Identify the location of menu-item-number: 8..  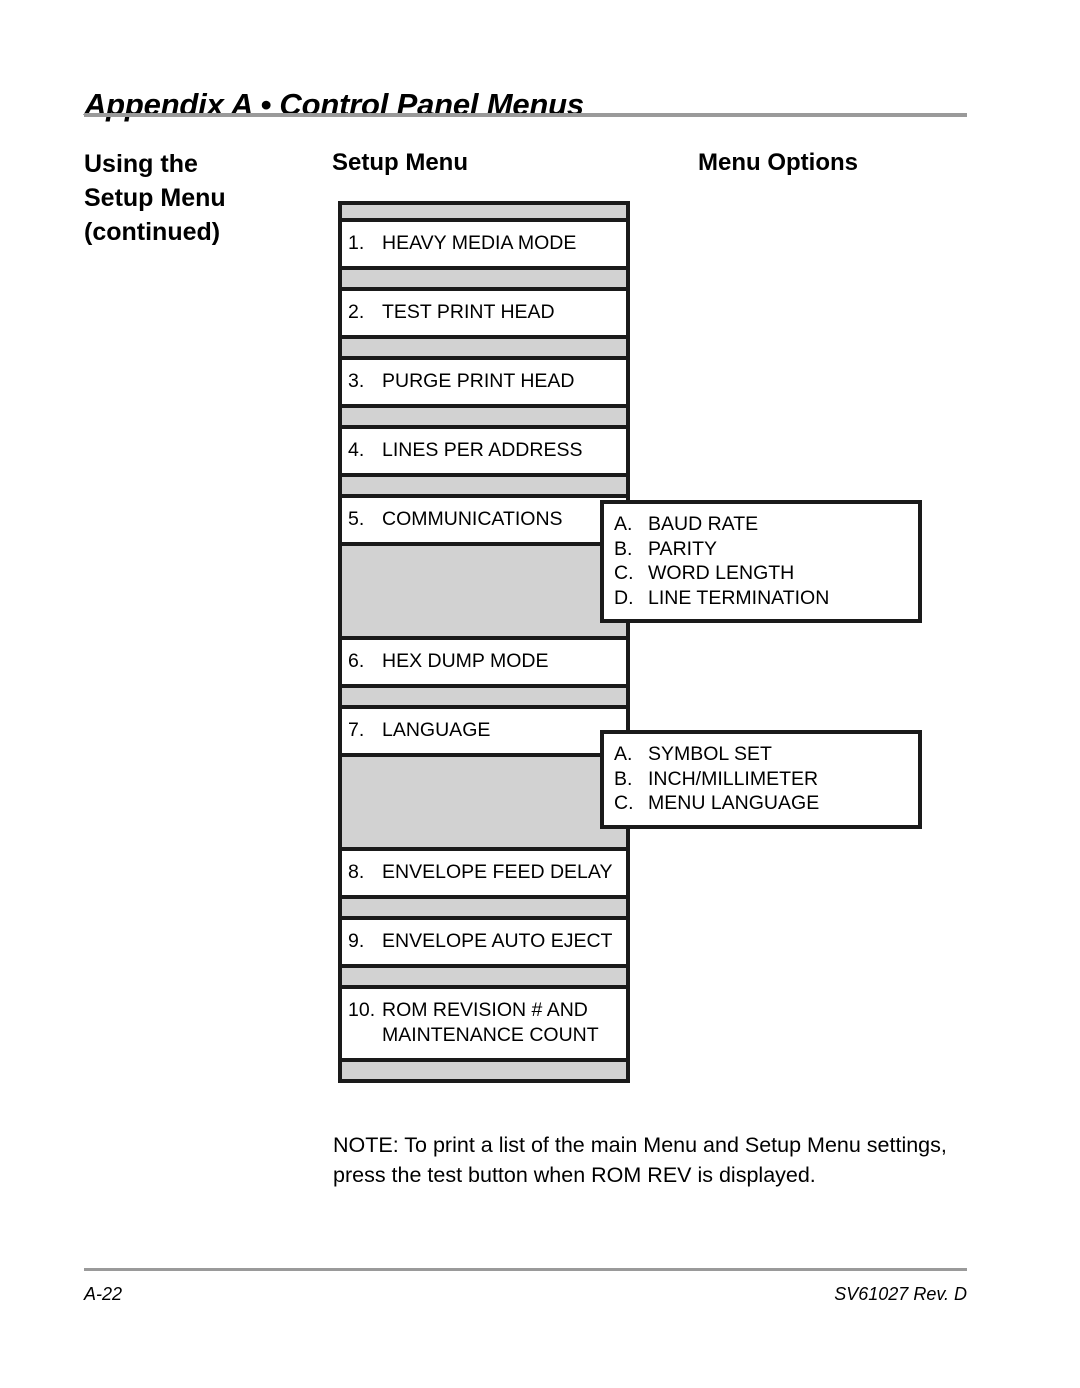
(356, 872).